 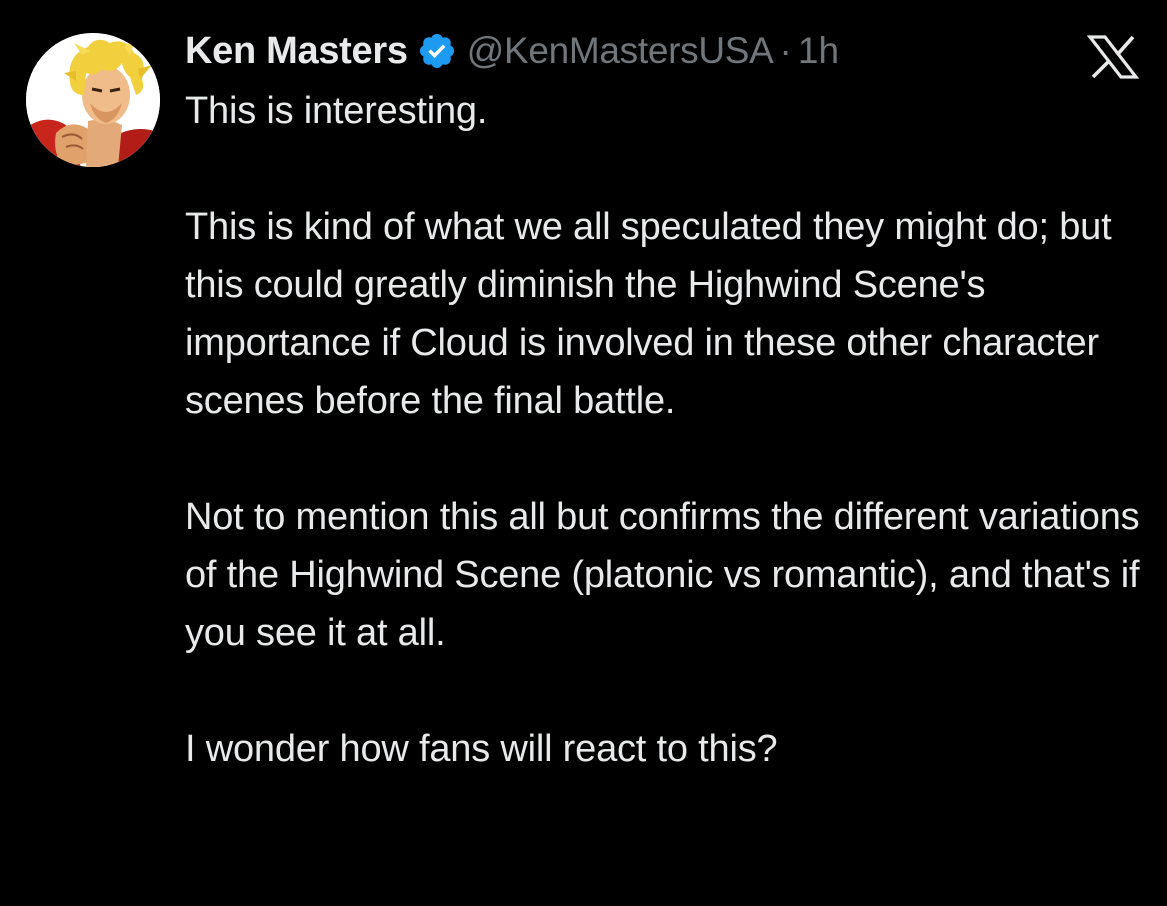 I want to click on avatar, so click(x=93, y=100).